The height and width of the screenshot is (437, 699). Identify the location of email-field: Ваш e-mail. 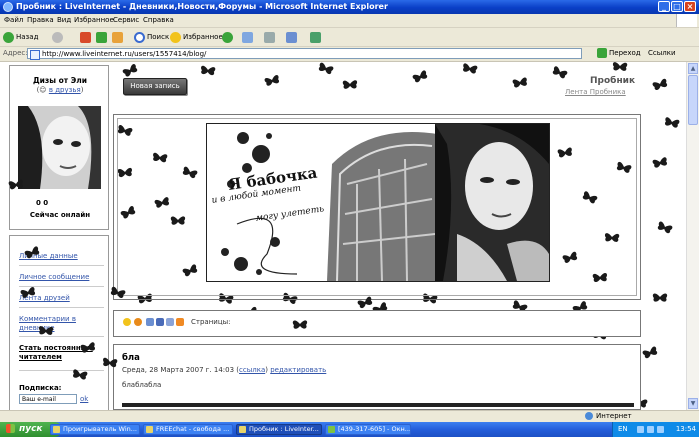
(48, 399).